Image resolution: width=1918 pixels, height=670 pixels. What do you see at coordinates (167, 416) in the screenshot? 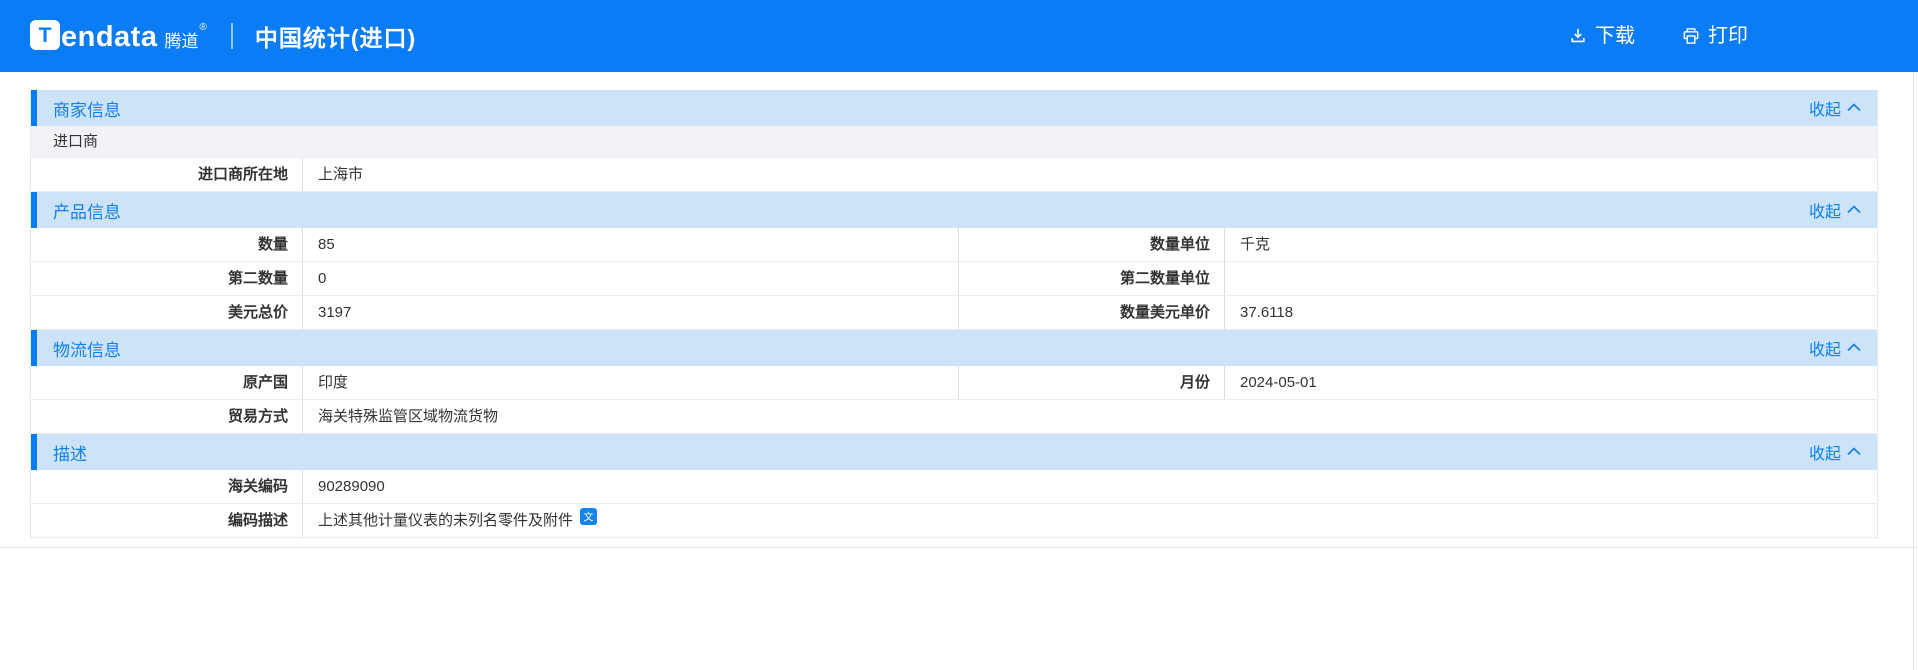
I see `field-label: 贸易方式` at bounding box center [167, 416].